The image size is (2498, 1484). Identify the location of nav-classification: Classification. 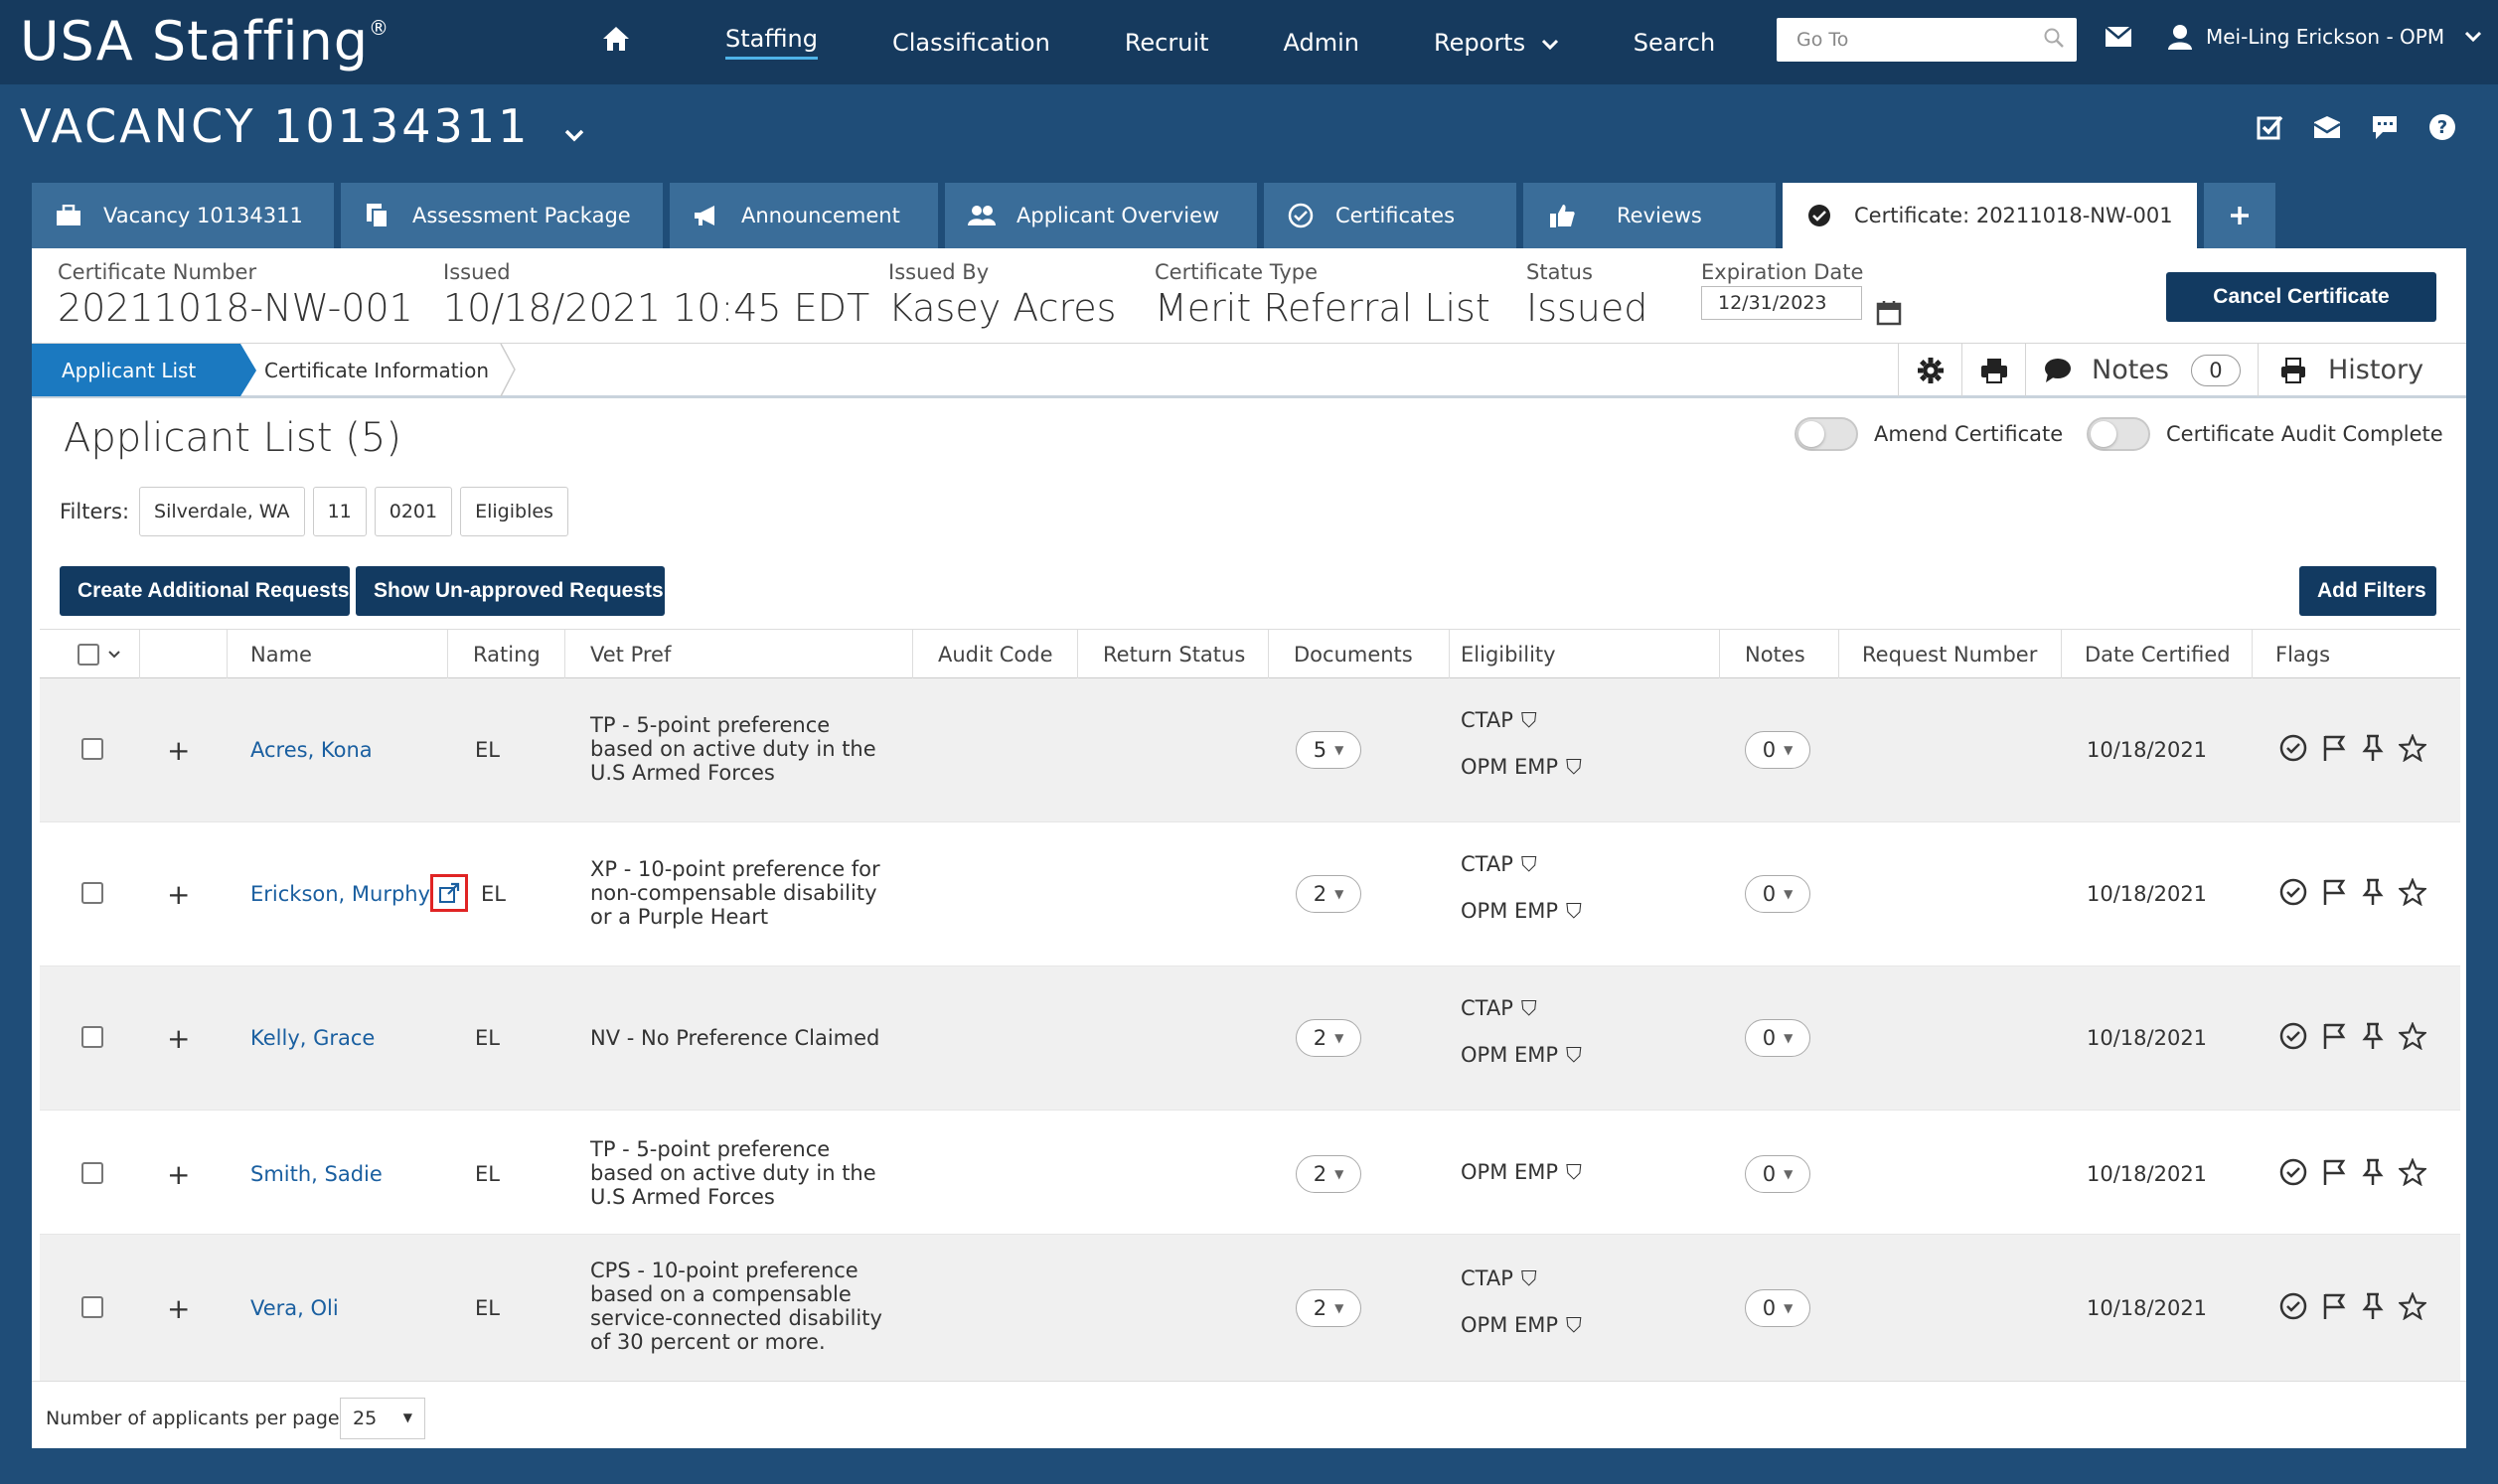
(971, 43).